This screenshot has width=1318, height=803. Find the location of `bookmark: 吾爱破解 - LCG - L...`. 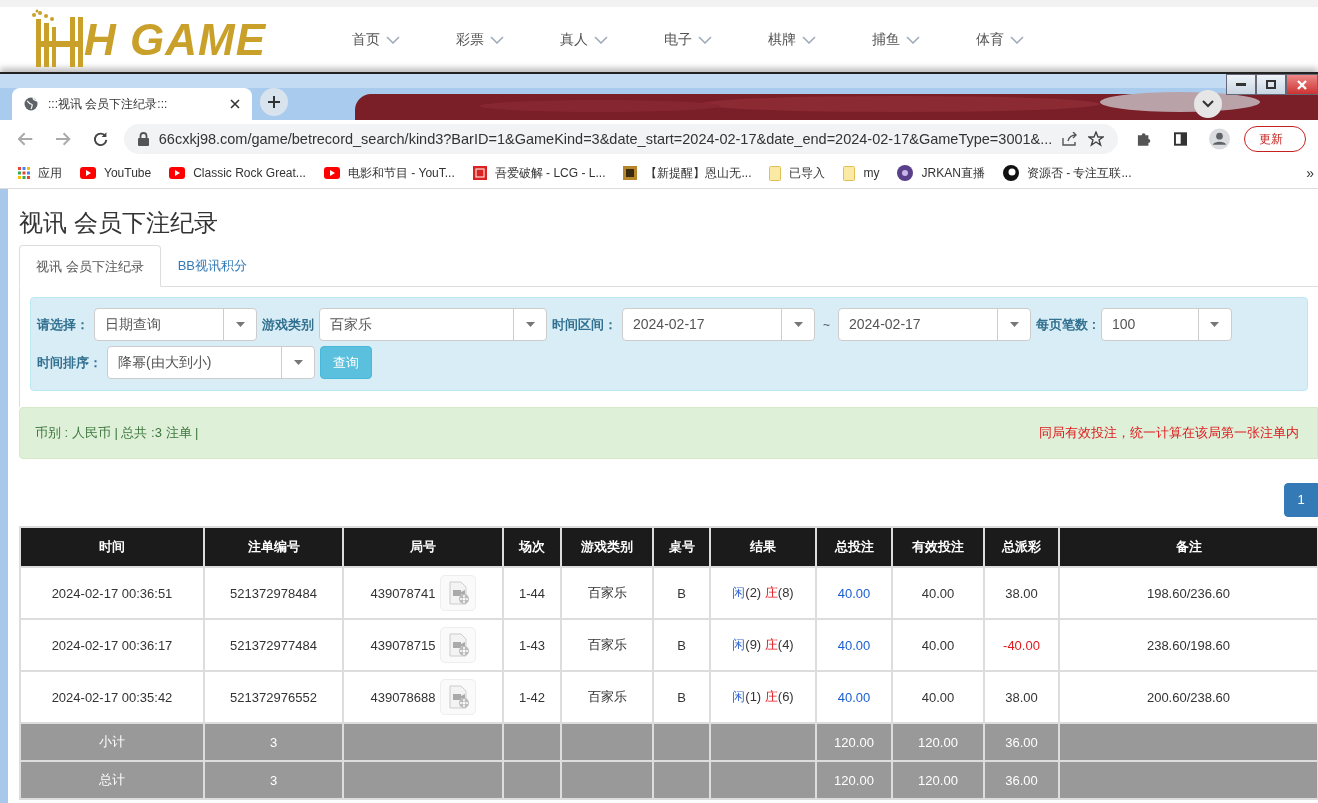

bookmark: 吾爱破解 - LCG - L... is located at coordinates (539, 173).